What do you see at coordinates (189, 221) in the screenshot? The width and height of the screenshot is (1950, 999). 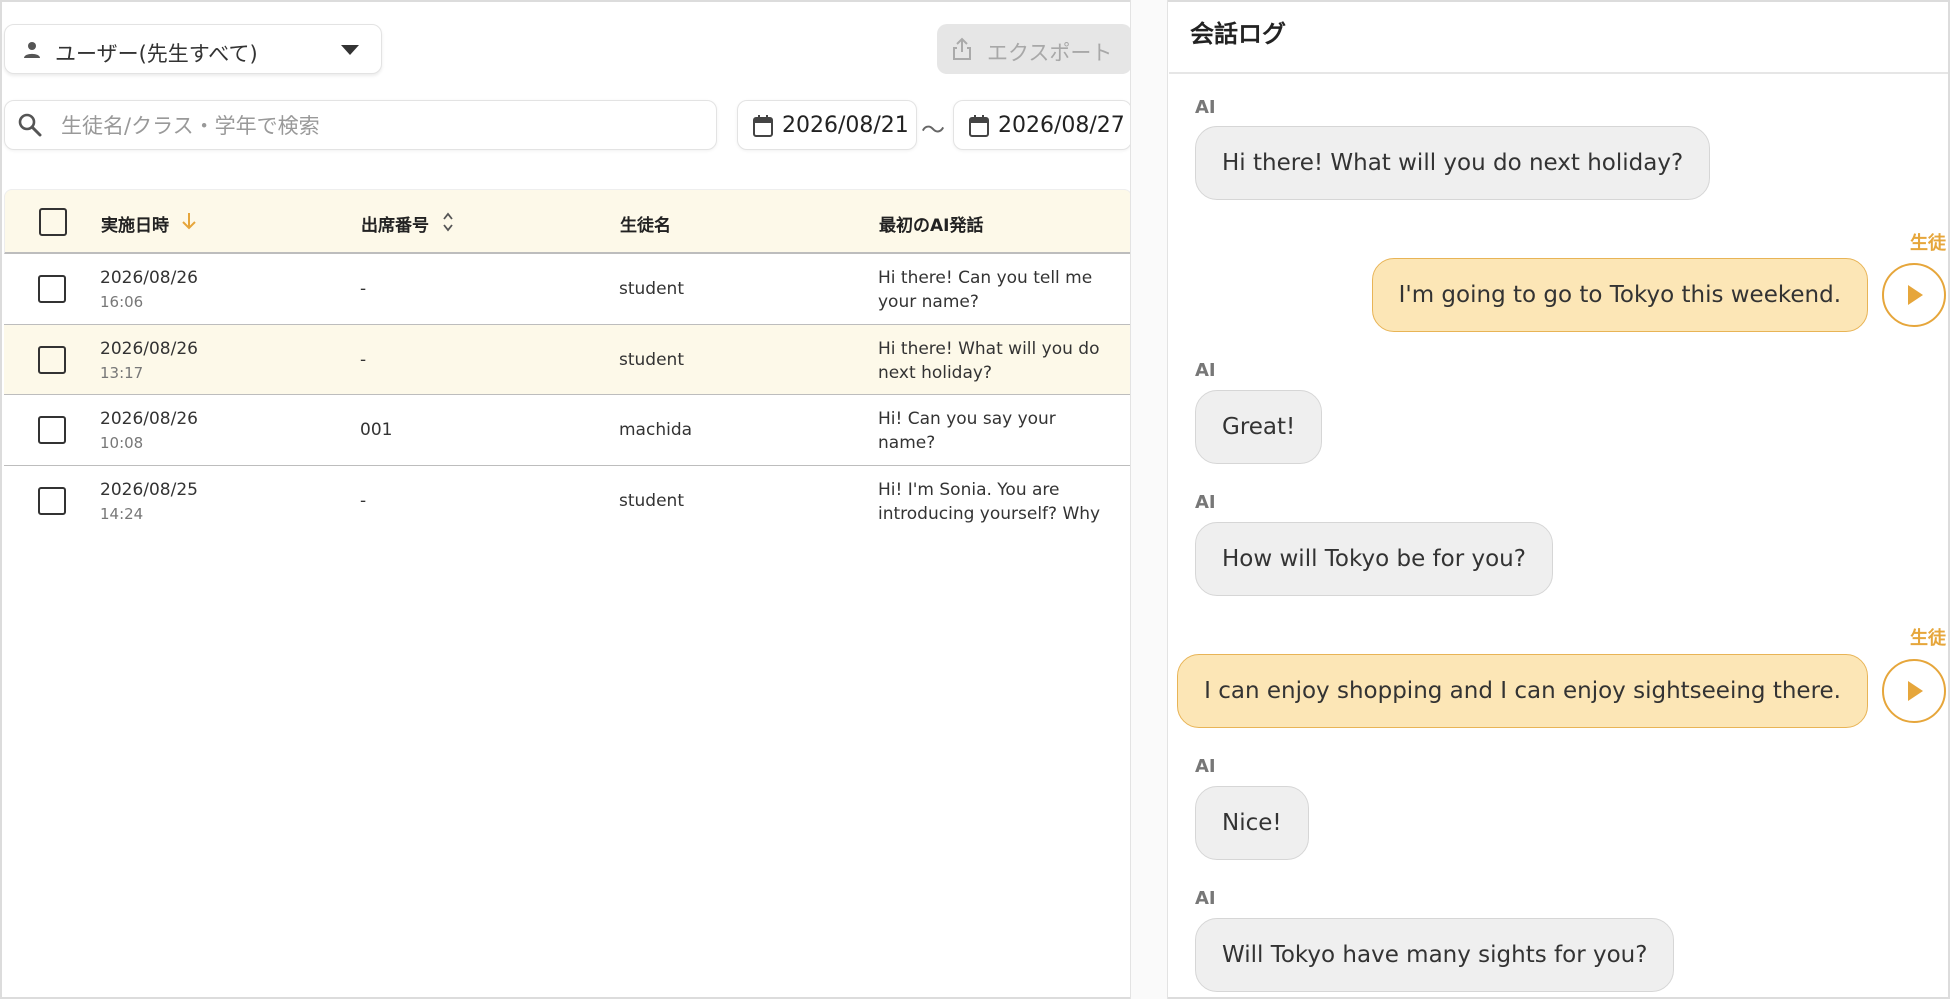 I see `arrow-down-icon` at bounding box center [189, 221].